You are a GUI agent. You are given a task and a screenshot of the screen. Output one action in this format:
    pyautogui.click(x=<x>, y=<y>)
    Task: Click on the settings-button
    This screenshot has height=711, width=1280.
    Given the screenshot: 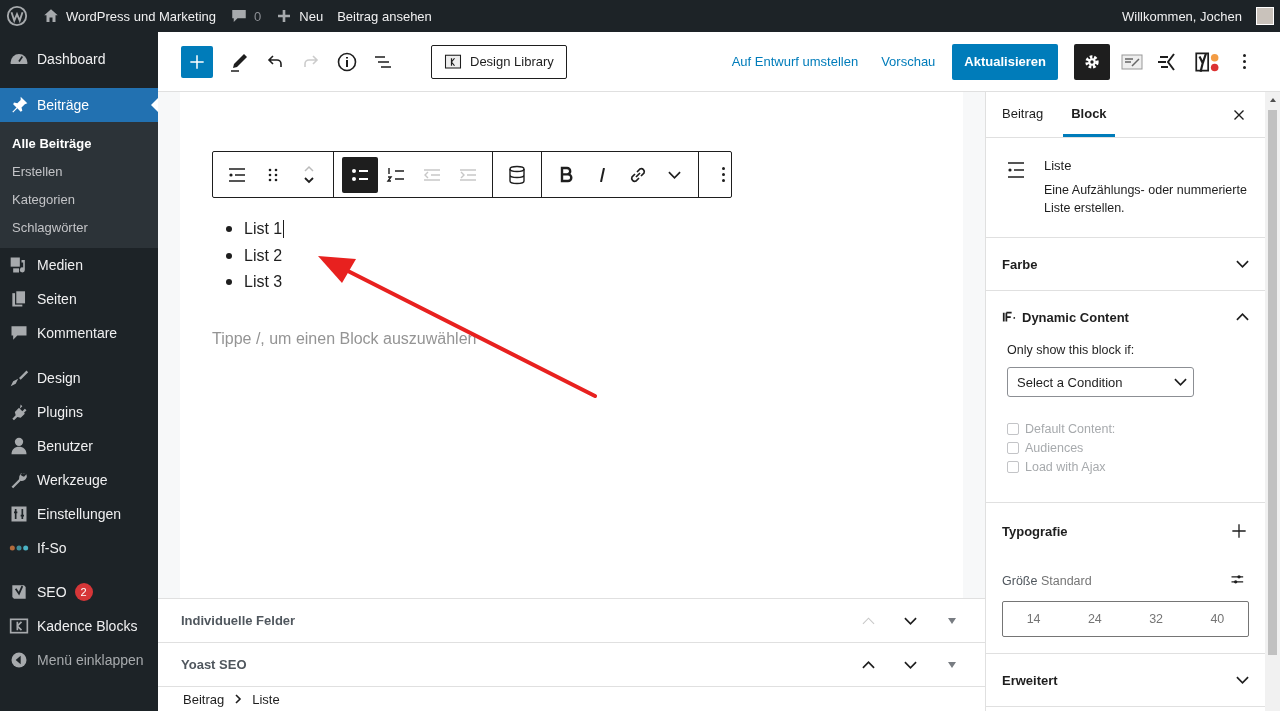 What is the action you would take?
    pyautogui.click(x=1092, y=61)
    